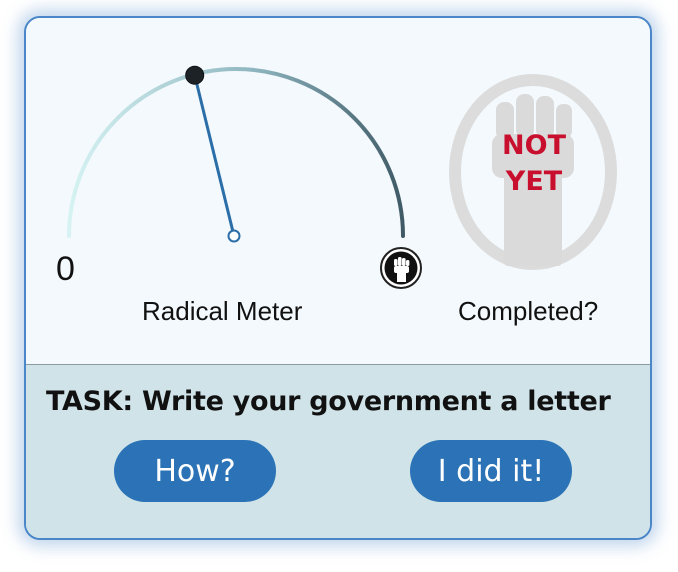 The width and height of the screenshot is (678, 572). I want to click on how-button: How?, so click(195, 471).